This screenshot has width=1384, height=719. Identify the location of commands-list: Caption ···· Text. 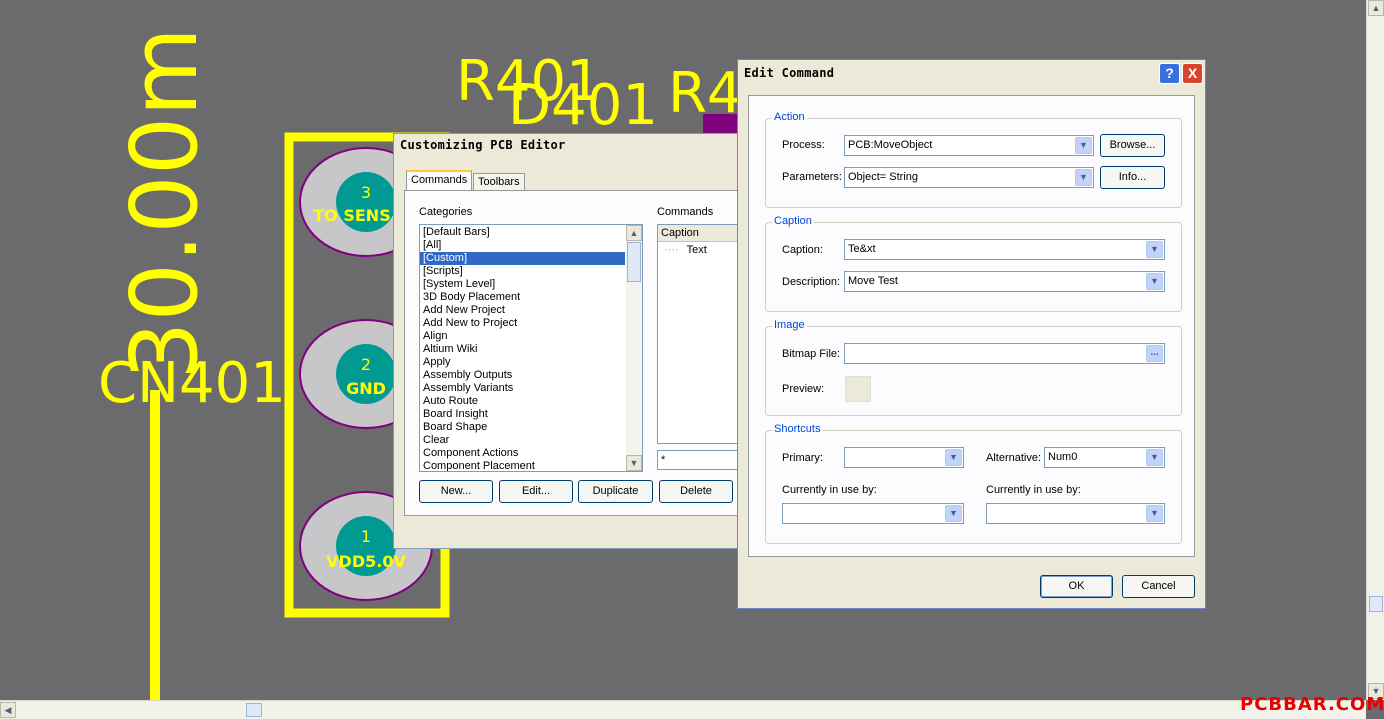
(702, 334).